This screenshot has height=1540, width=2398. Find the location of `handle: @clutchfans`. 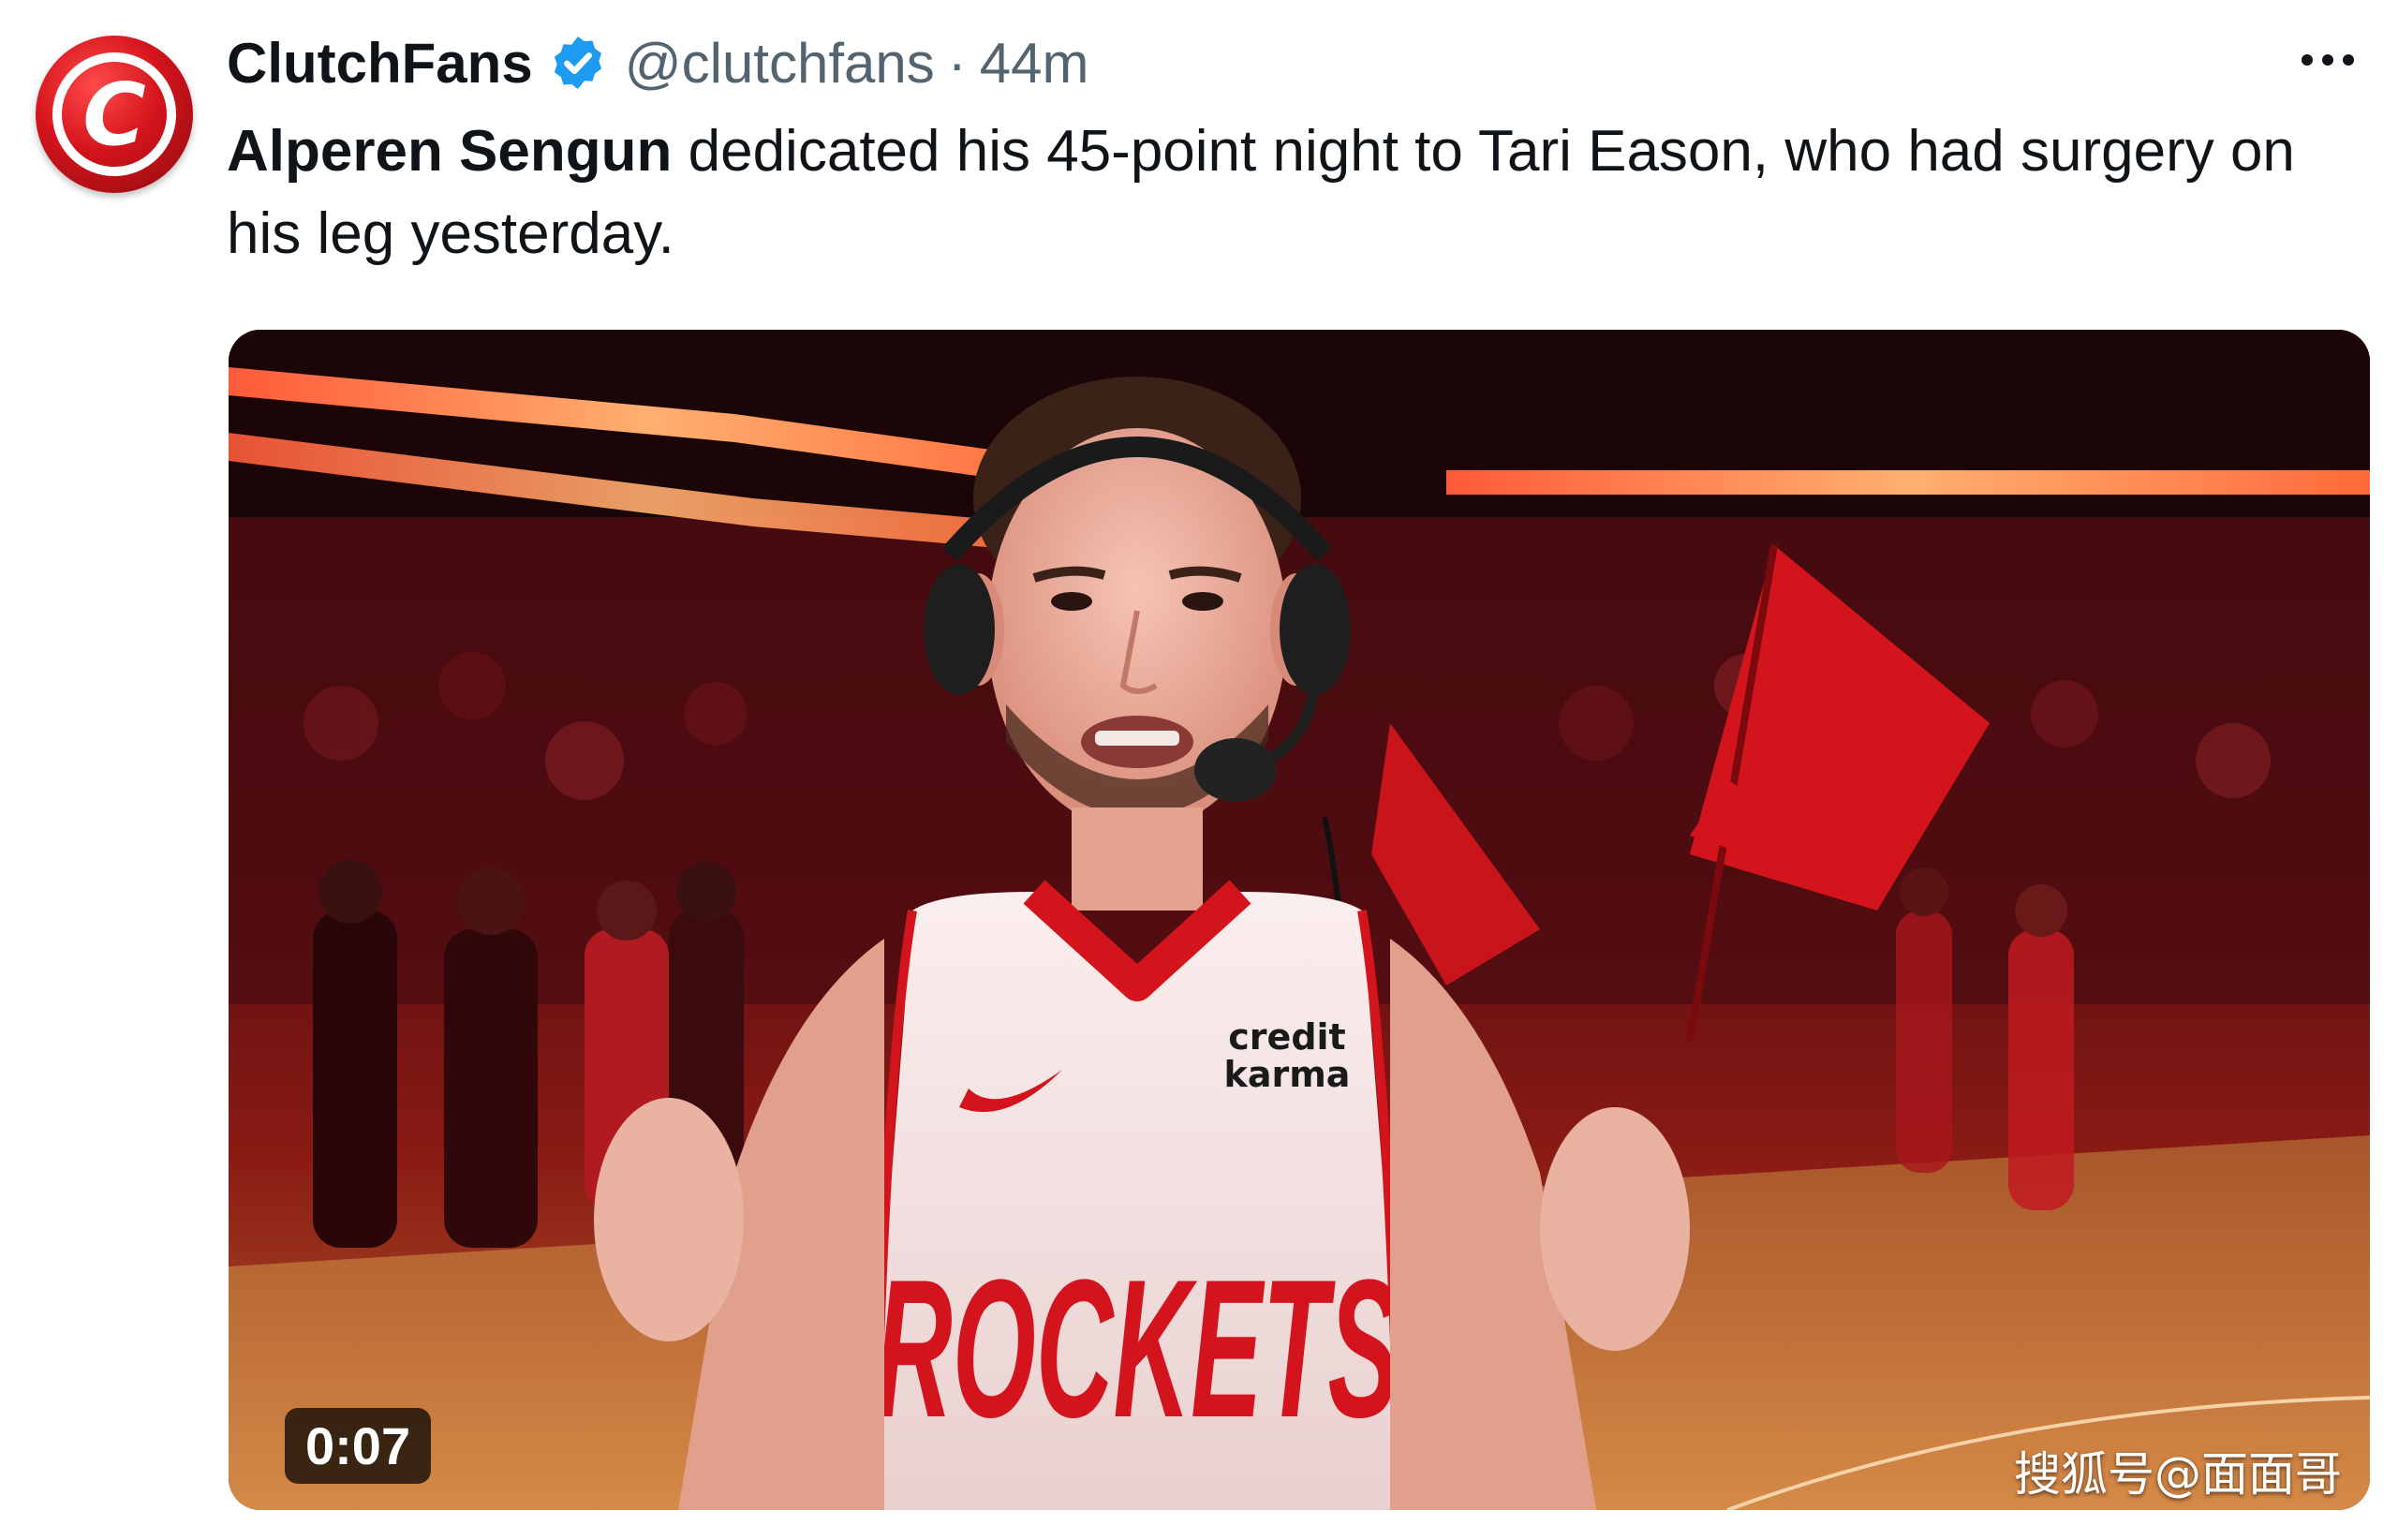

handle: @clutchfans is located at coordinates (780, 63).